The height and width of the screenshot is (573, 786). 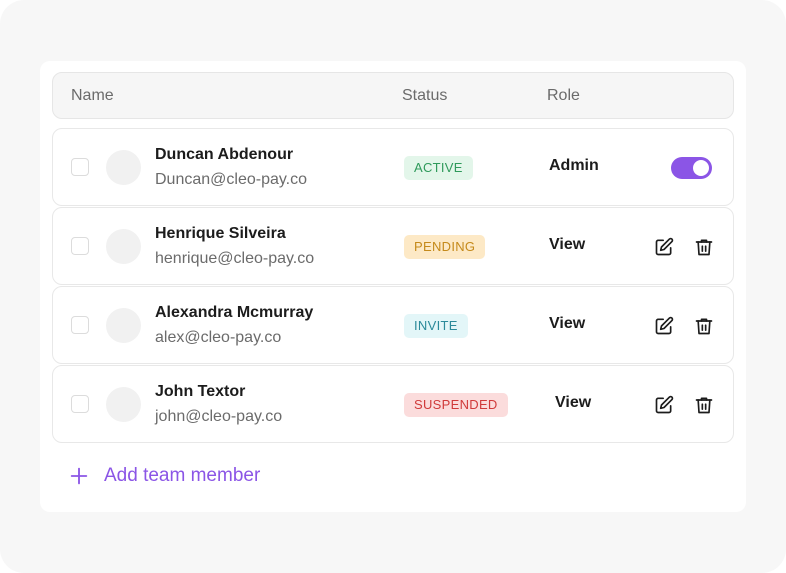 I want to click on header-role: Role, so click(x=563, y=95).